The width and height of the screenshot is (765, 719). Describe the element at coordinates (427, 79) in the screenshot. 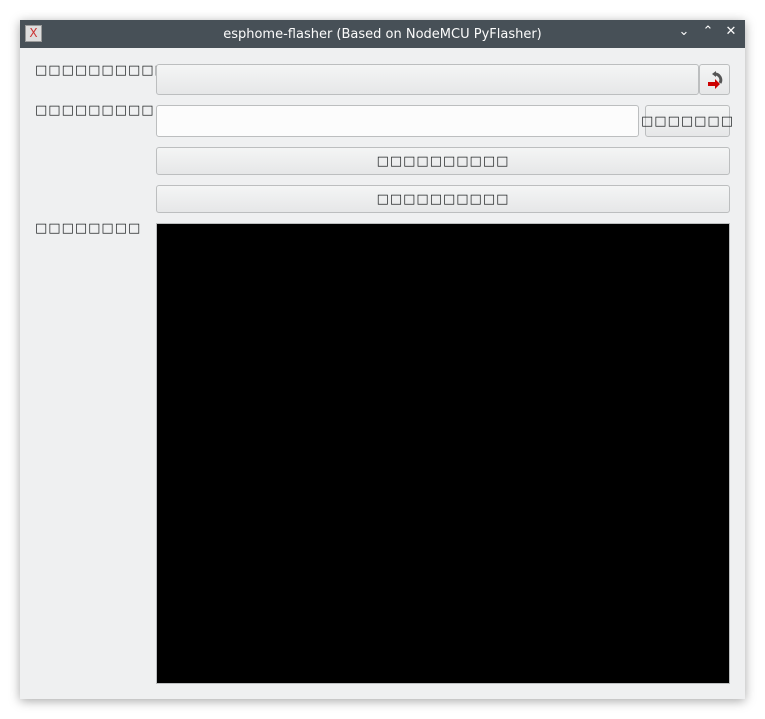

I see `serial-port-select` at that location.